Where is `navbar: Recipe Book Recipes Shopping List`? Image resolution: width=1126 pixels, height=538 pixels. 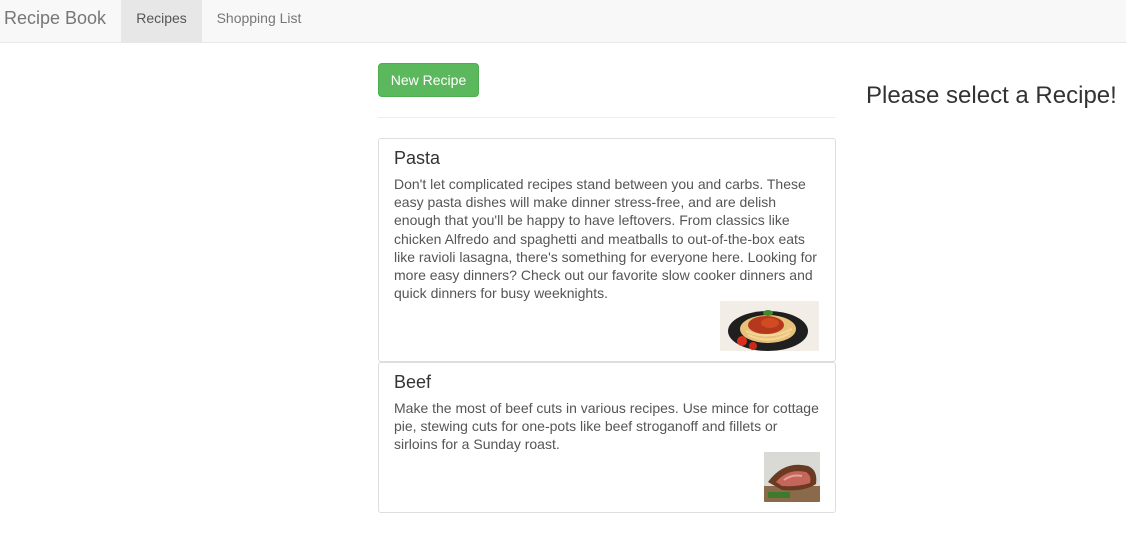
navbar: Recipe Book Recipes Shopping List is located at coordinates (563, 21).